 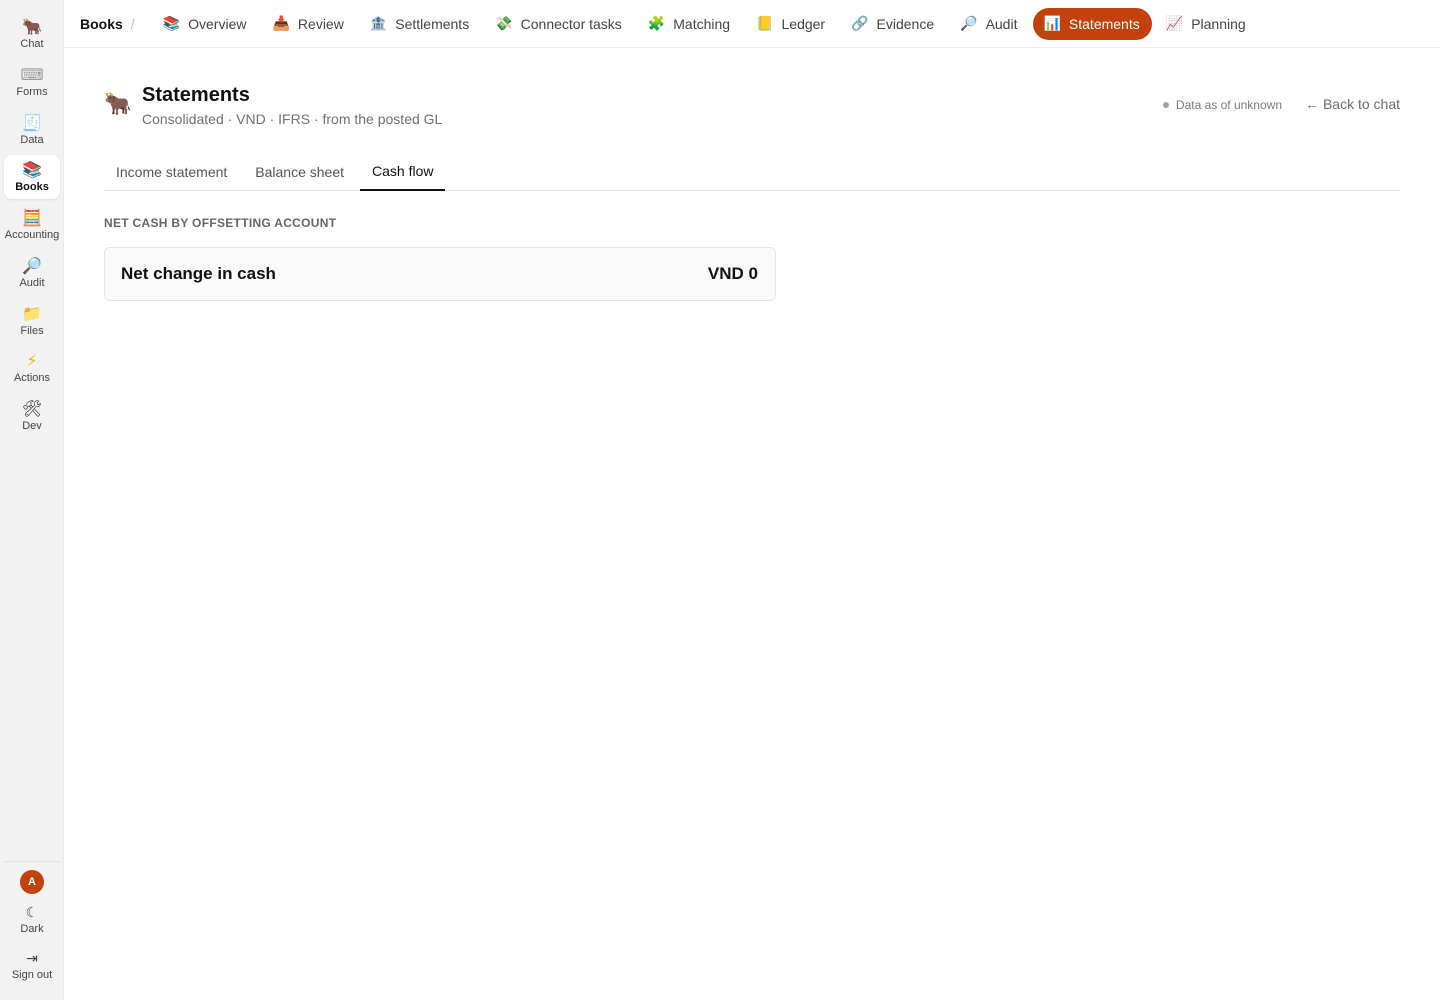 What do you see at coordinates (299, 171) in the screenshot?
I see `tab-balance-sheet: Balance sheet` at bounding box center [299, 171].